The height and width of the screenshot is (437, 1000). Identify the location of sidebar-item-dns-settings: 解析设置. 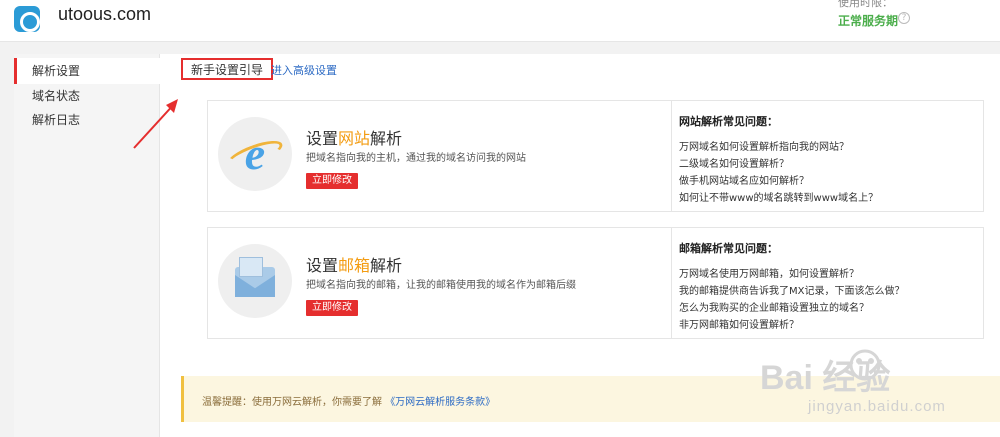
(87, 71).